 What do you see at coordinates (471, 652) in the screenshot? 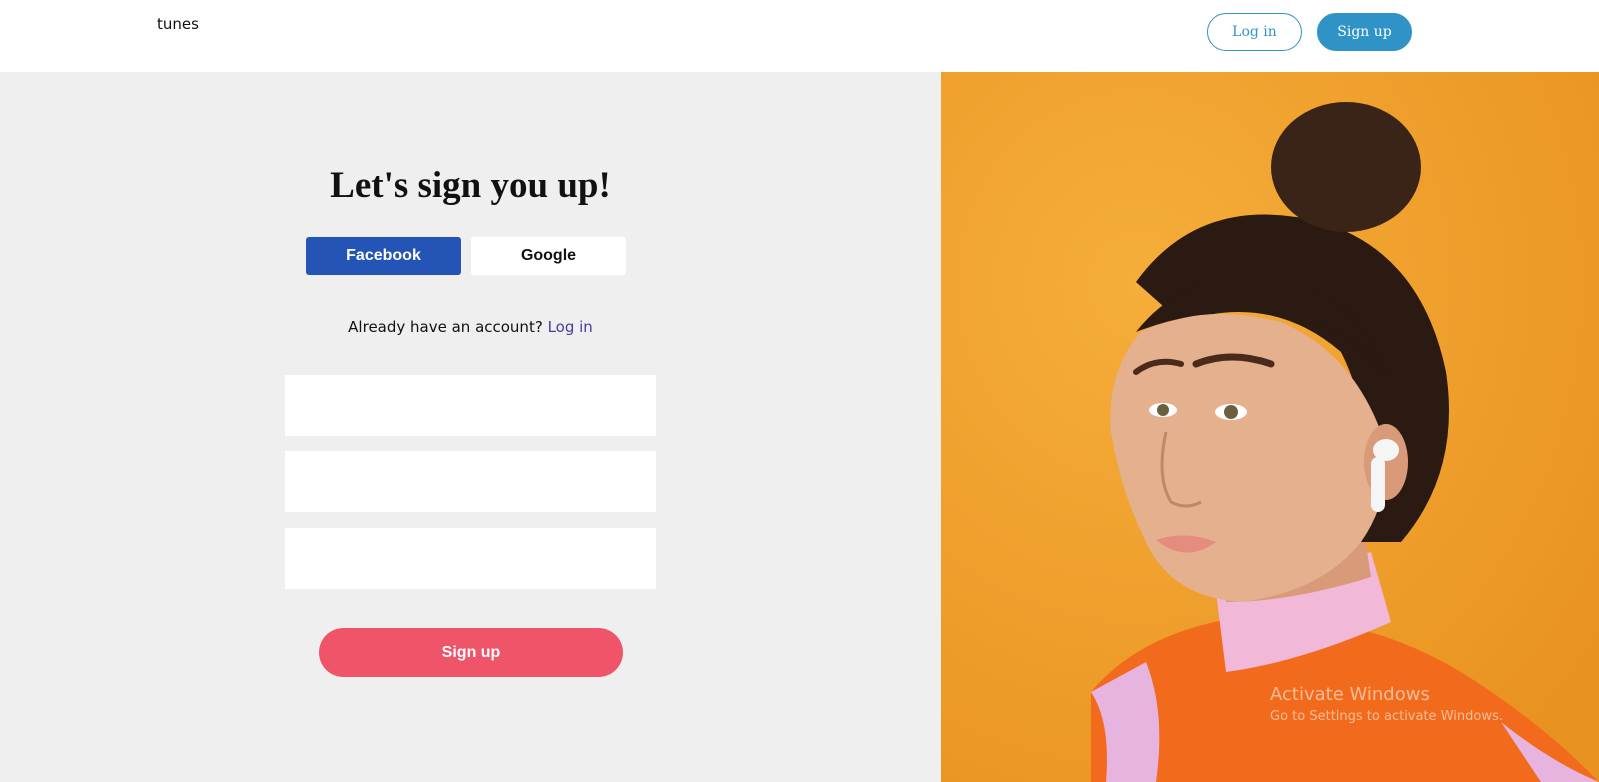
I see `signup-submit-button: Sign up` at bounding box center [471, 652].